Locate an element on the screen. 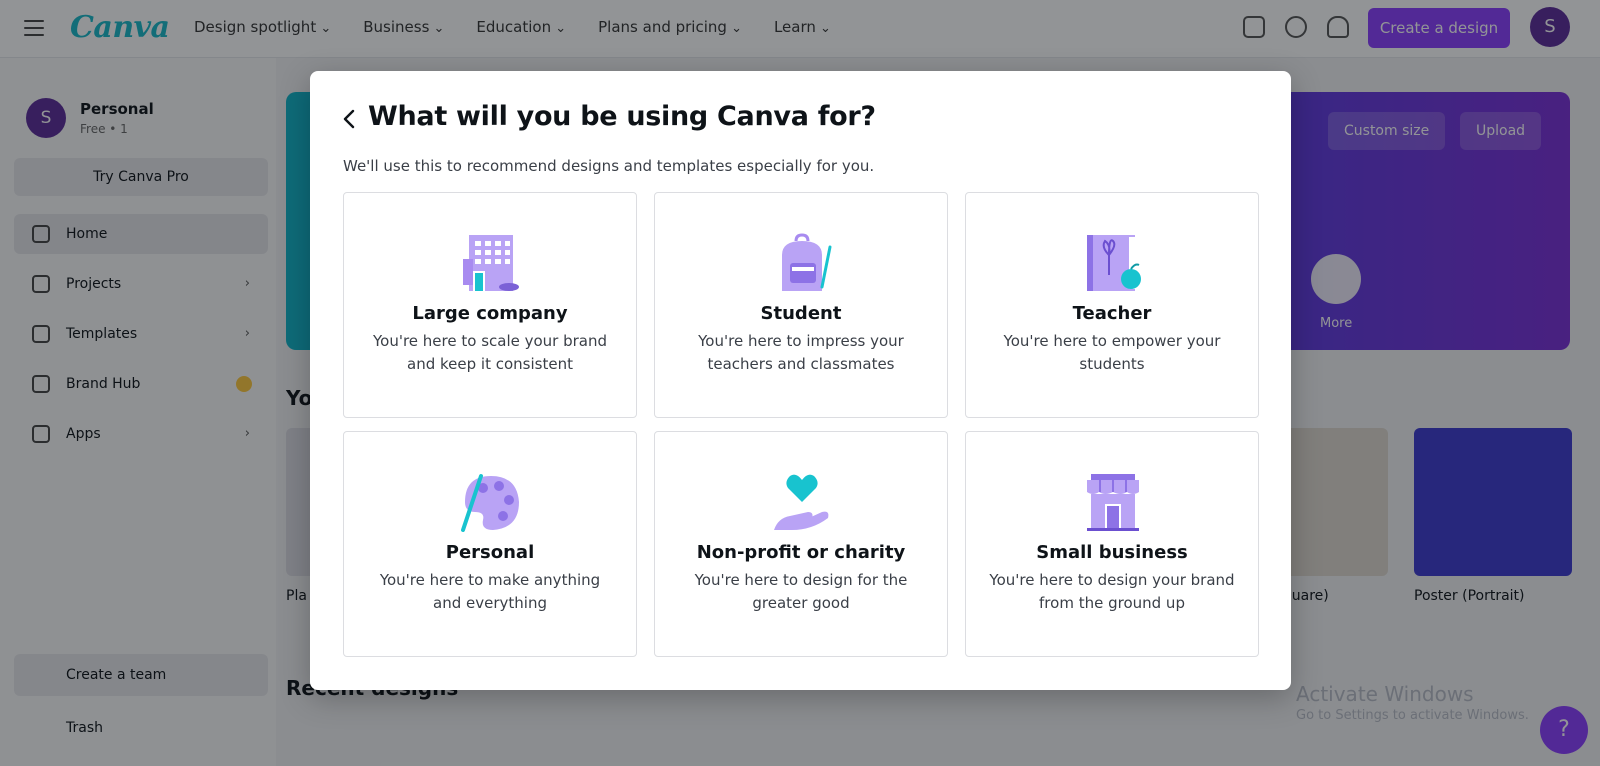  option-title: Teacher is located at coordinates (1112, 313).